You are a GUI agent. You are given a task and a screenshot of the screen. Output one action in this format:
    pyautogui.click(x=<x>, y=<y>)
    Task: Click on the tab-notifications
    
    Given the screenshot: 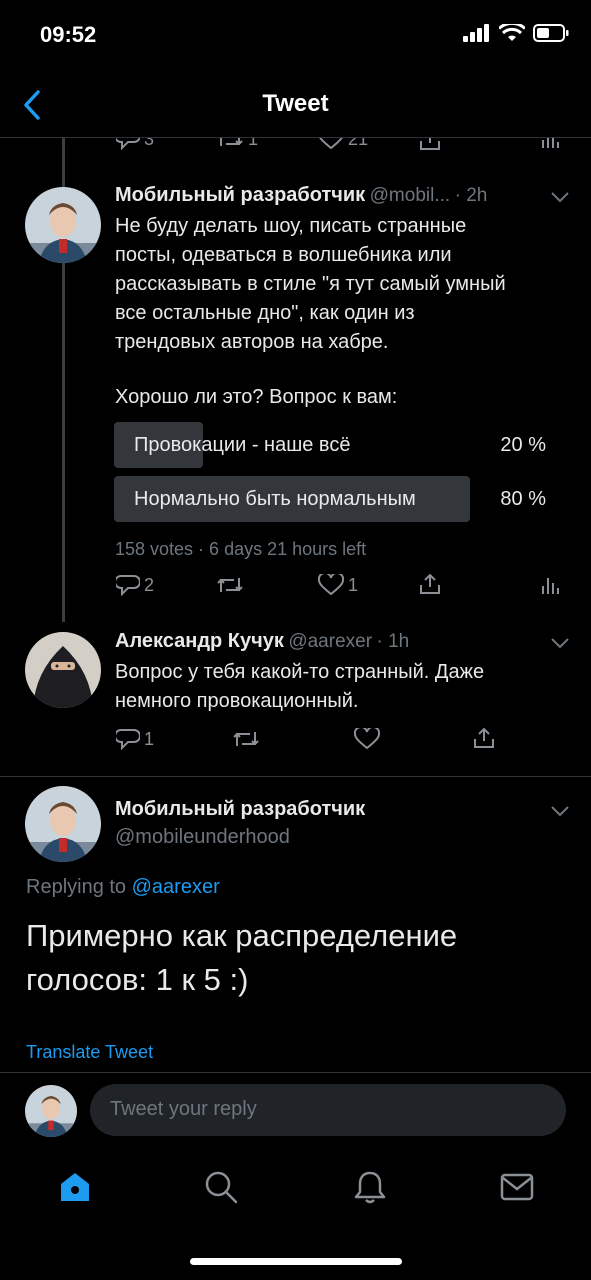 What is the action you would take?
    pyautogui.click(x=370, y=1189)
    